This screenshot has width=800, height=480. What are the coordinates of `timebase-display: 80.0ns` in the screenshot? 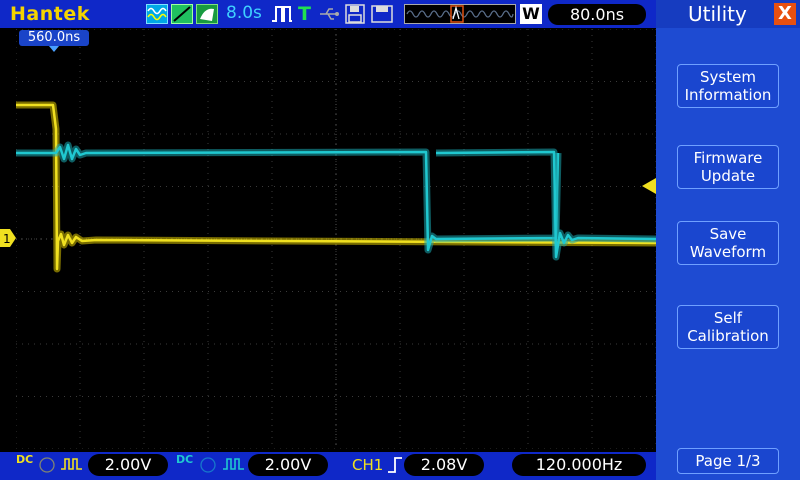 It's located at (597, 14).